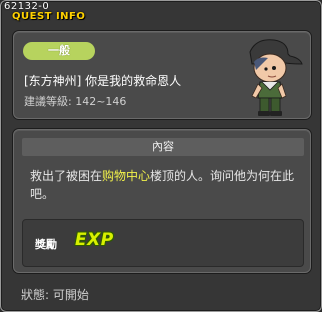 This screenshot has width=322, height=312. What do you see at coordinates (75, 101) in the screenshot?
I see `required-level: 建議等級: 142~146` at bounding box center [75, 101].